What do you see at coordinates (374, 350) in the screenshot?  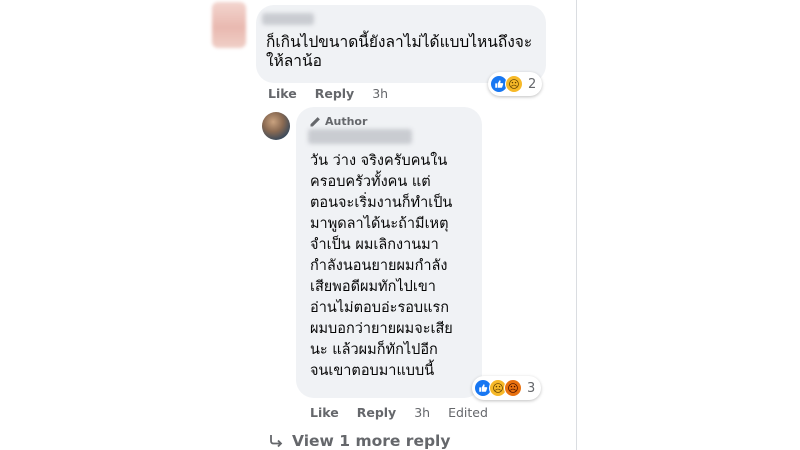 I see `reply-text-line: นะ แล้วผมก็ทักไปอีก` at bounding box center [374, 350].